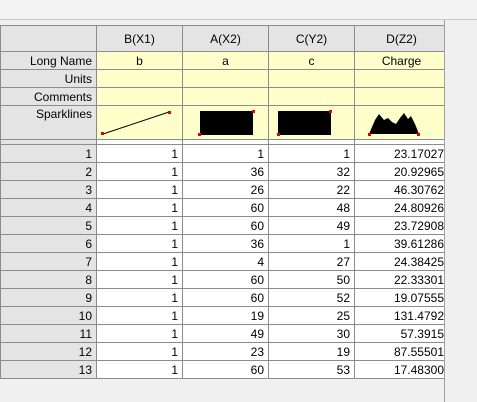  I want to click on row-number-header: 12, so click(48, 351).